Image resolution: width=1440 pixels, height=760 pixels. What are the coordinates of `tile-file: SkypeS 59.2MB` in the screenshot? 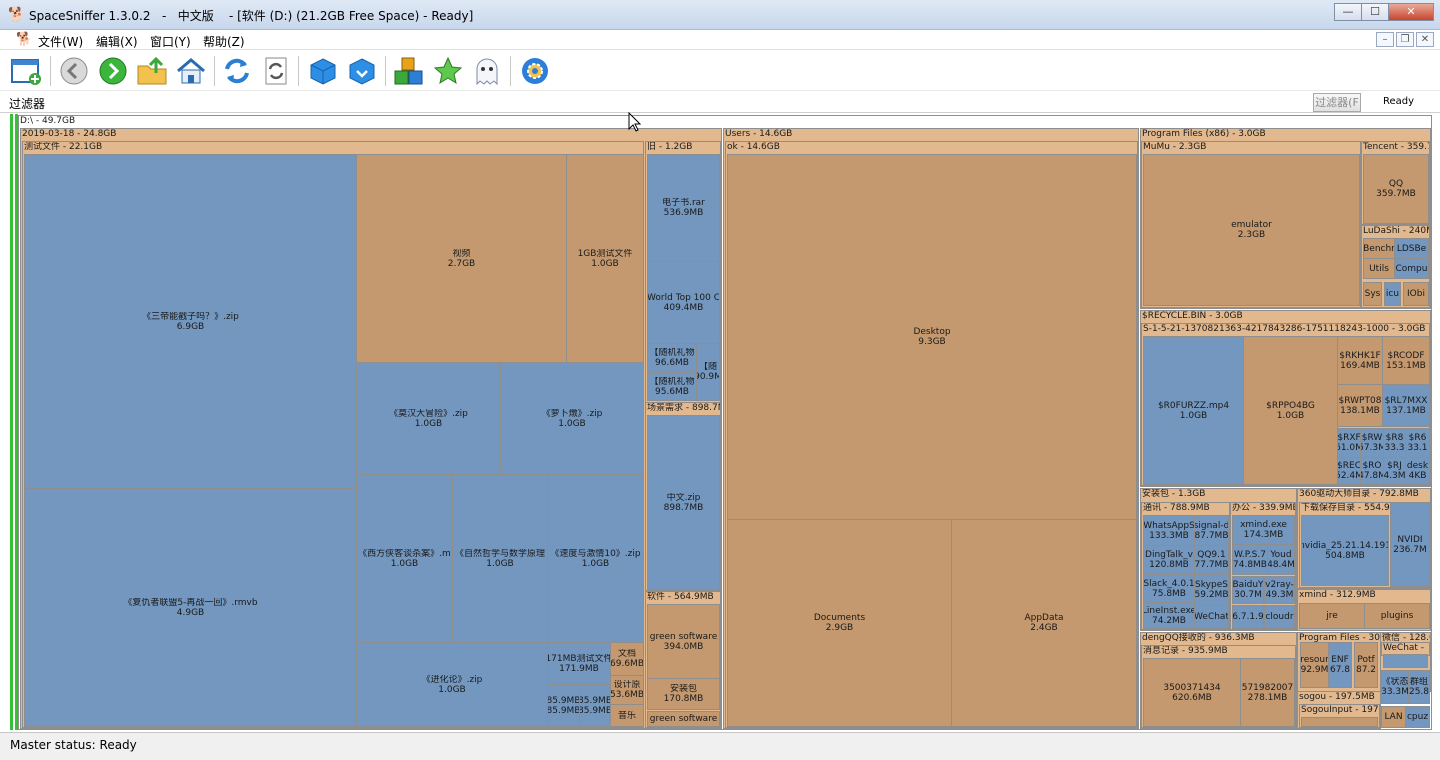 It's located at (1211, 590).